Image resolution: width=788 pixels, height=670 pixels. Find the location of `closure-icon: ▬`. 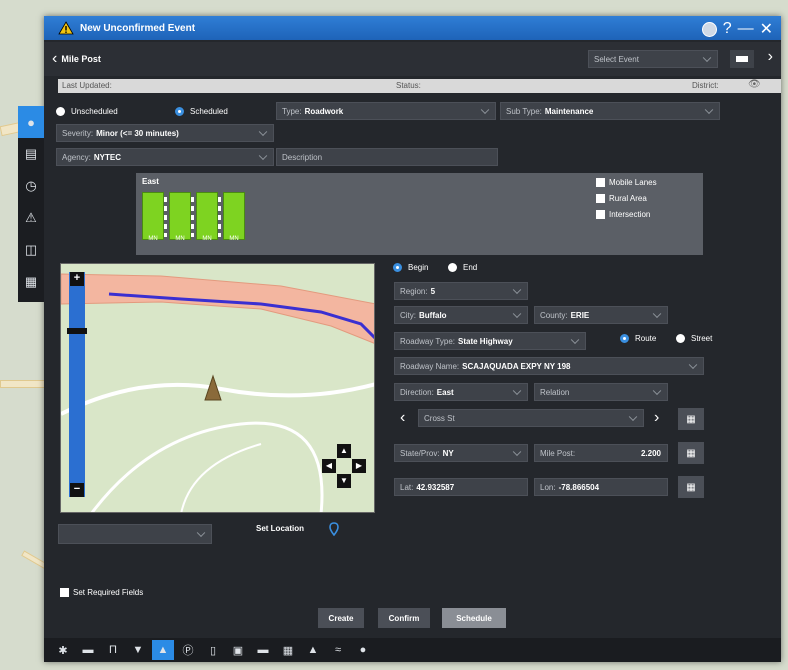

closure-icon: ▬ is located at coordinates (88, 650).